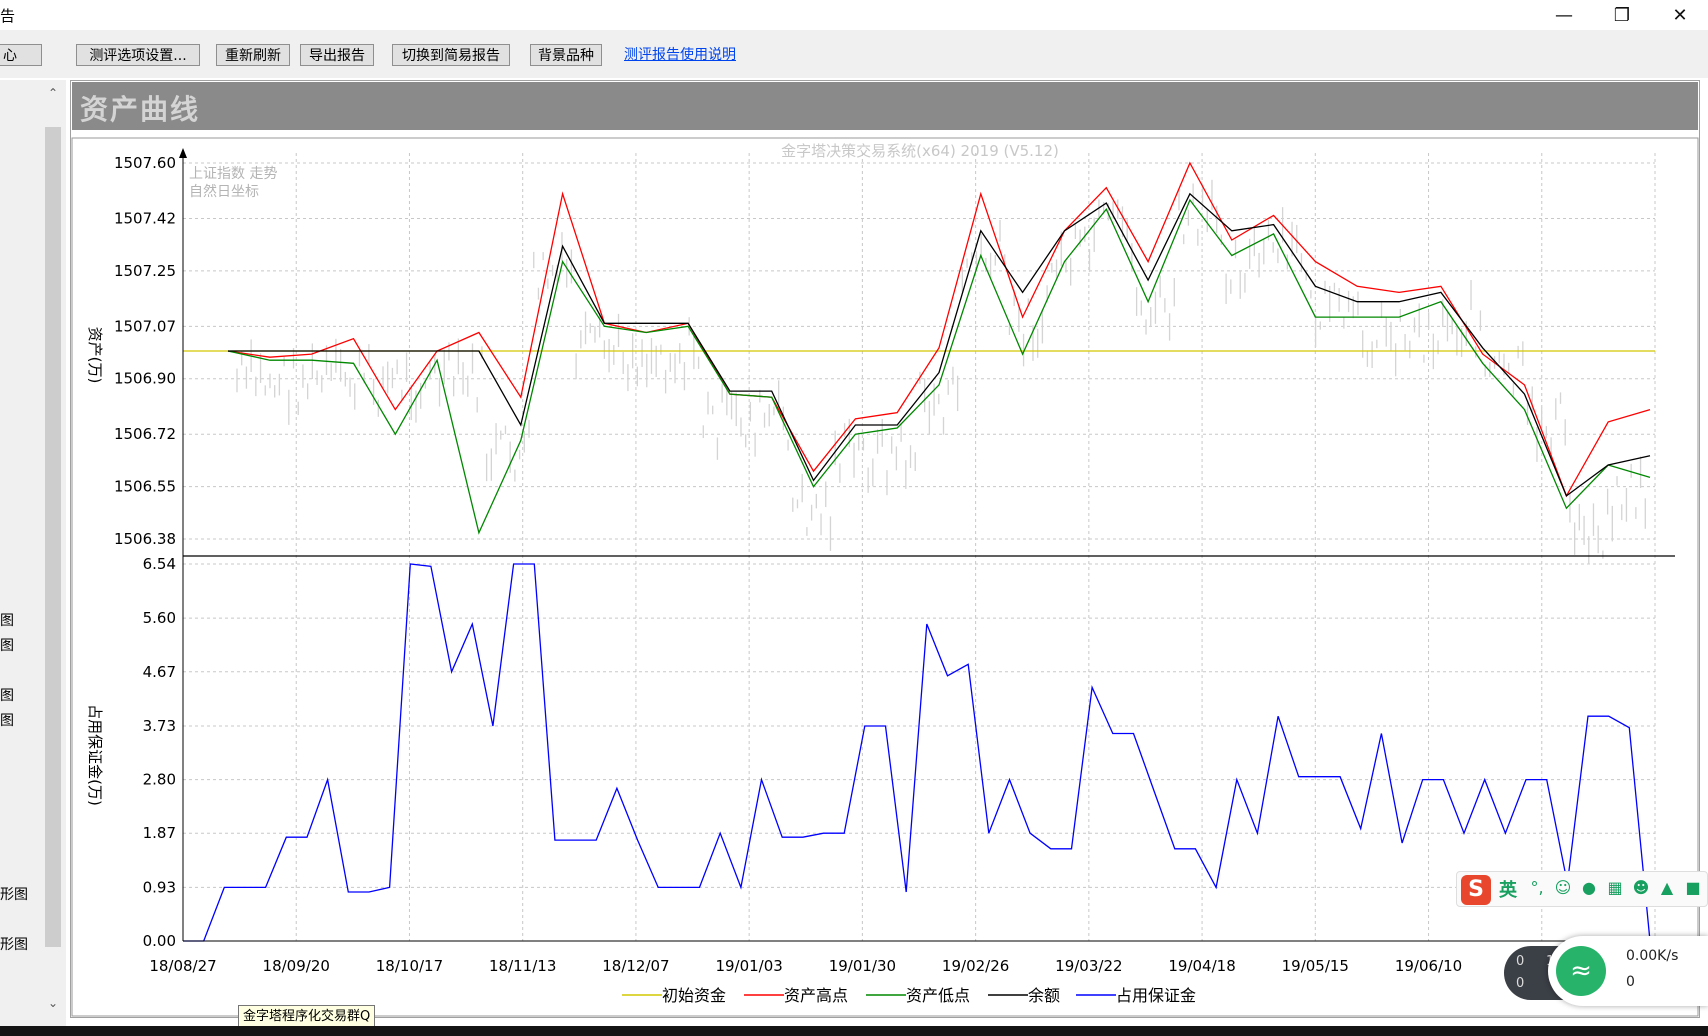 Image resolution: width=1708 pixels, height=1036 pixels. I want to click on emoji-icon: ☺, so click(1563, 888).